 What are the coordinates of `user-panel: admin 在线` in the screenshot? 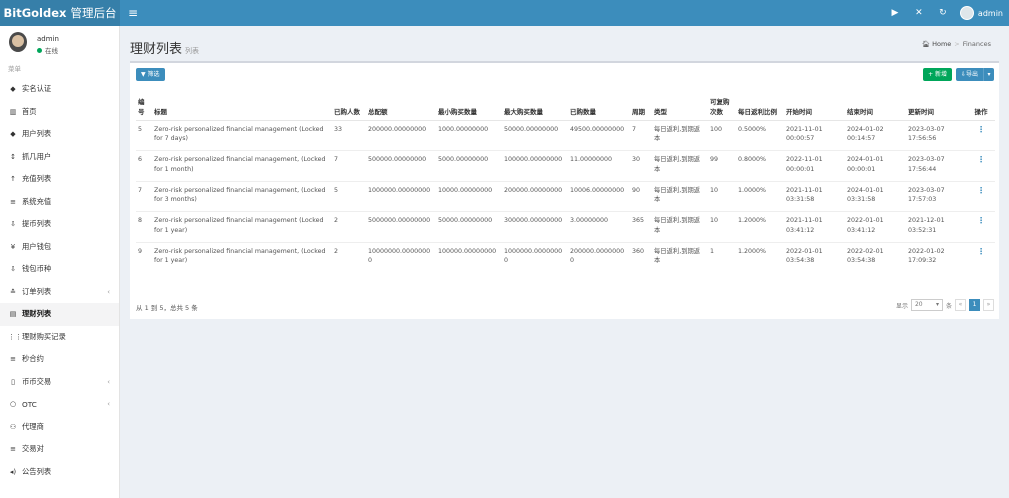 It's located at (59, 43).